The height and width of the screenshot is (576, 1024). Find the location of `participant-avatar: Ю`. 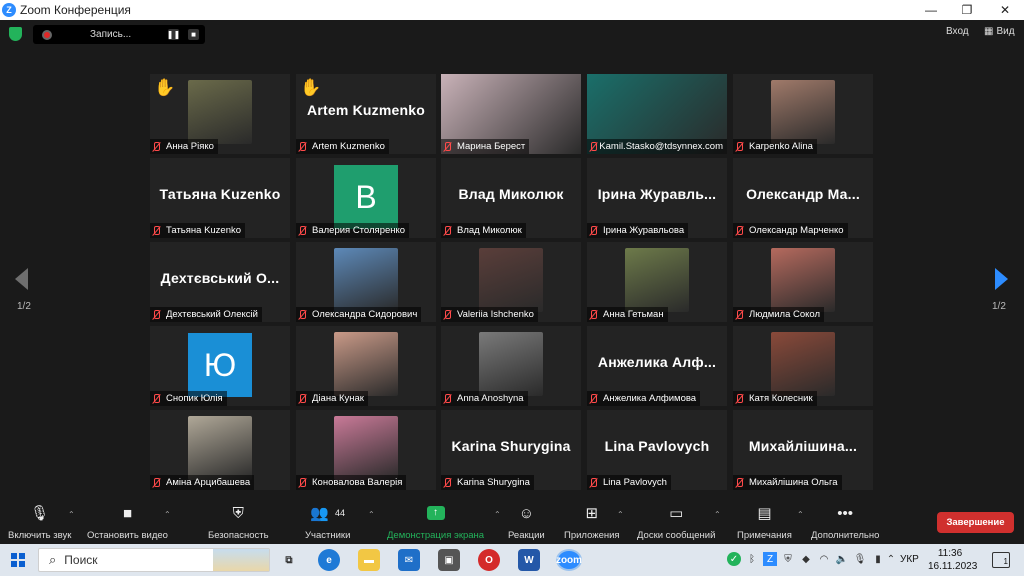

participant-avatar: Ю is located at coordinates (220, 365).